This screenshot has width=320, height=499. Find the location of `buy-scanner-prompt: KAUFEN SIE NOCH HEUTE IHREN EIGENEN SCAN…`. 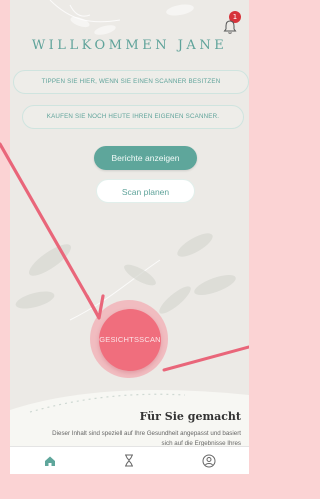

buy-scanner-prompt: KAUFEN SIE NOCH HEUTE IHREN EIGENEN SCAN… is located at coordinates (133, 117).